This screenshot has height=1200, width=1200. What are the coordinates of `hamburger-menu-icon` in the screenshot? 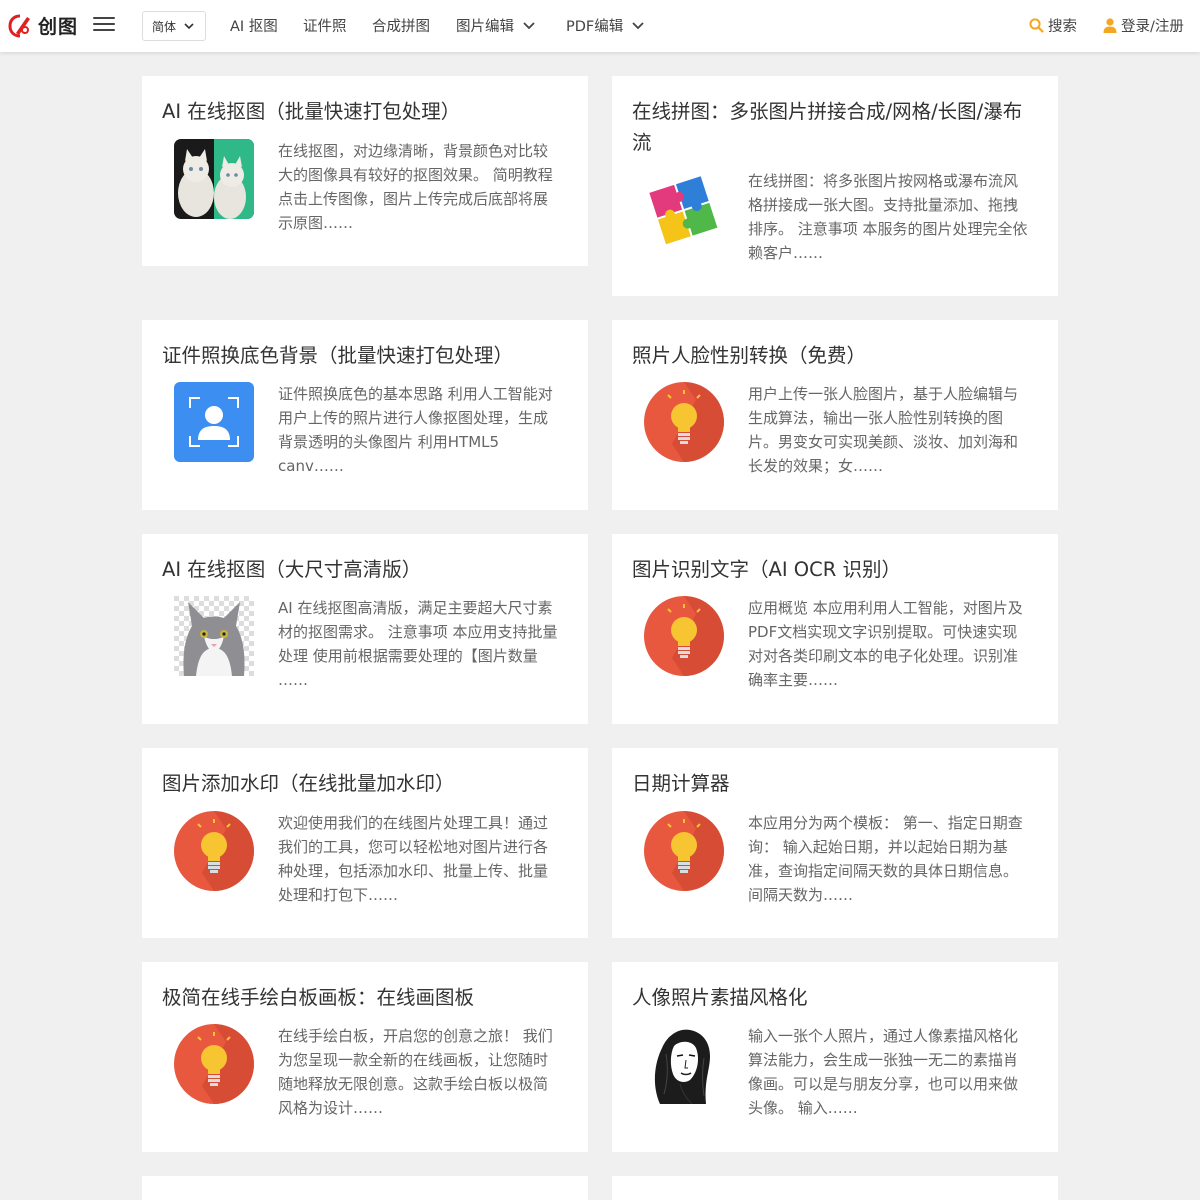 It's located at (104, 26).